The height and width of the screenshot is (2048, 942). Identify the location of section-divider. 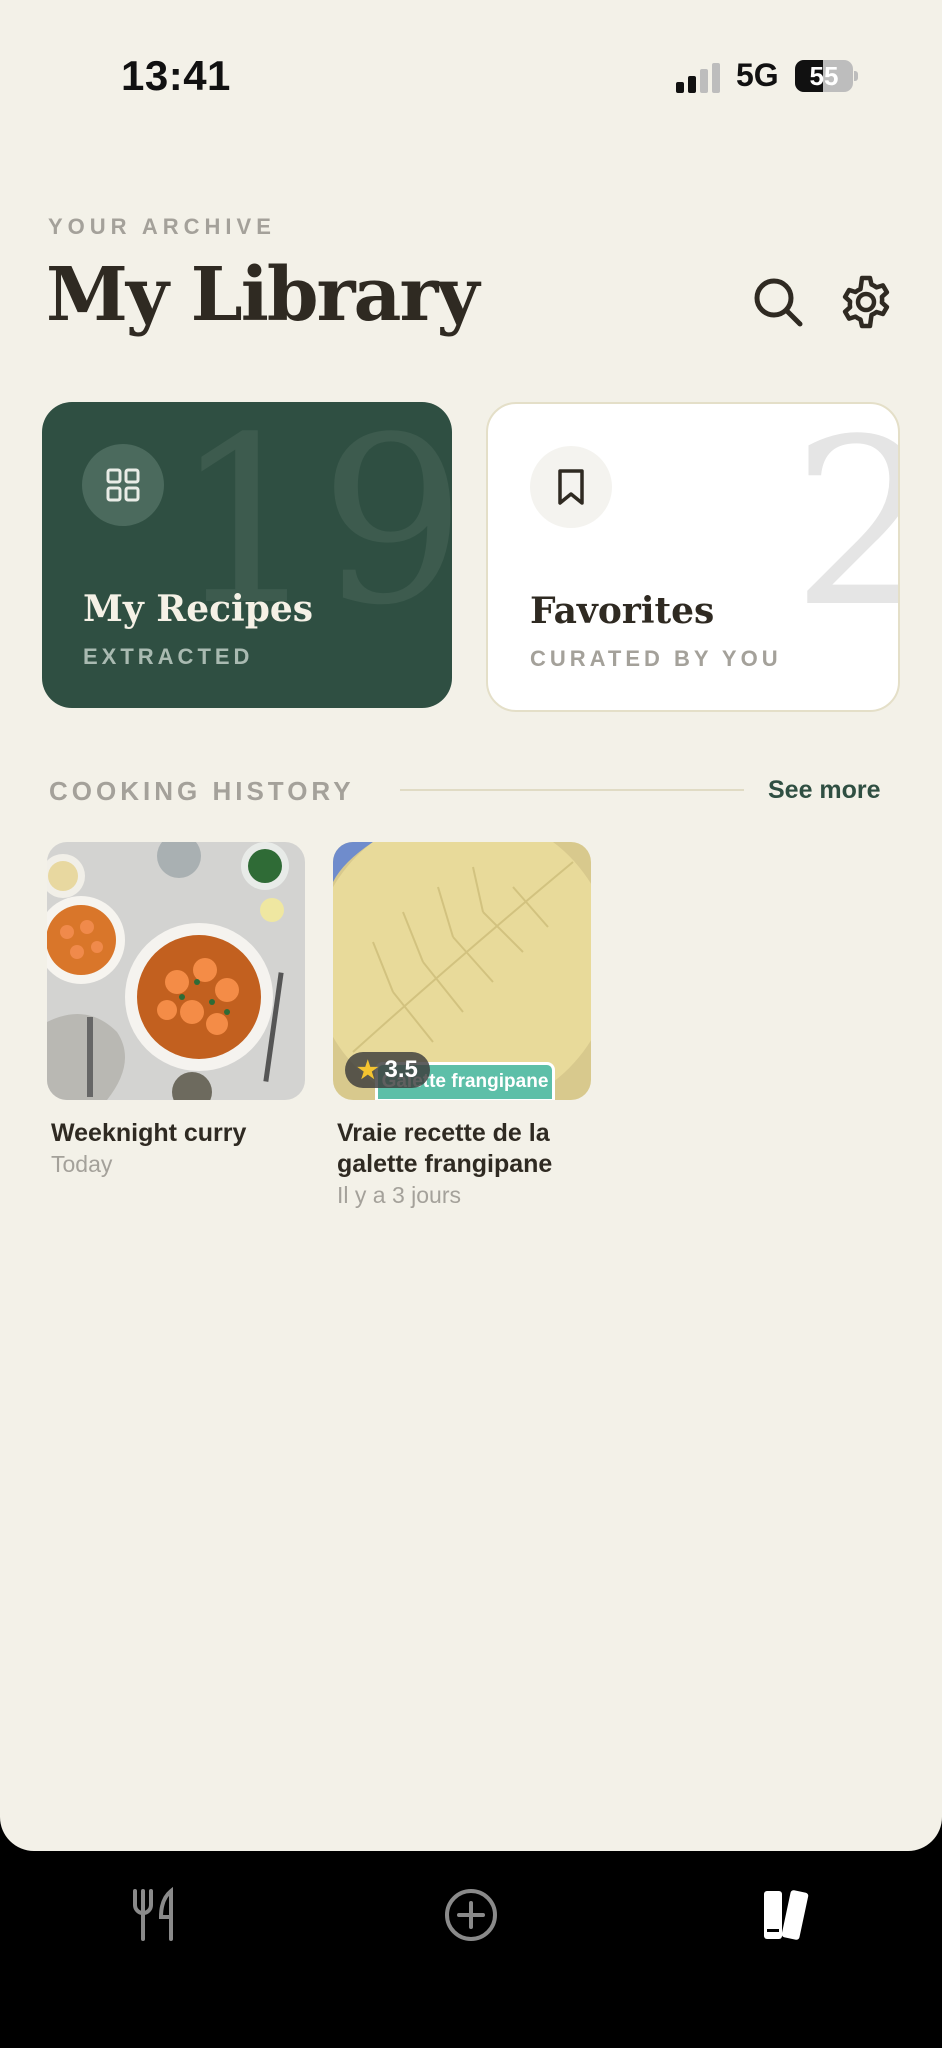
(572, 790).